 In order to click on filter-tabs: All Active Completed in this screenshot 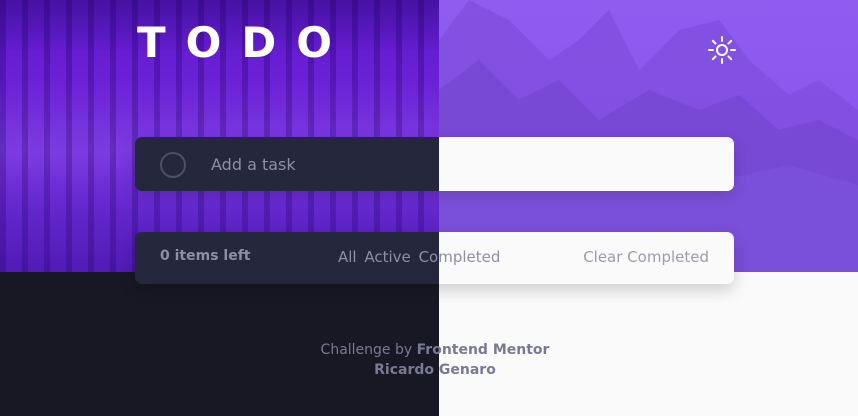, I will do `click(420, 257)`.